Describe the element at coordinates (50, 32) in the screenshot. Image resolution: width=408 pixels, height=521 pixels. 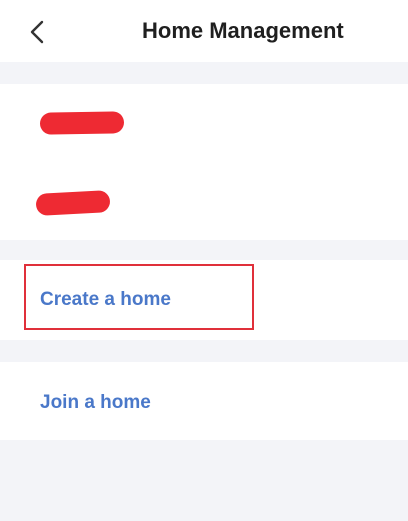
I see `back-button` at that location.